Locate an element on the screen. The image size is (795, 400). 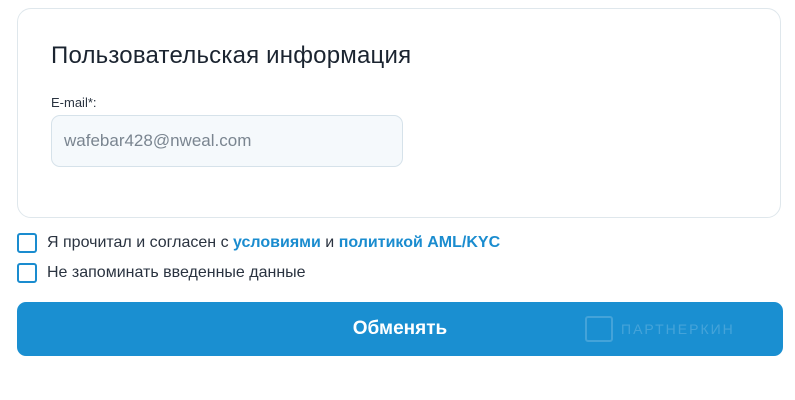
remember-row: Не запоминать введенные данные is located at coordinates (161, 273).